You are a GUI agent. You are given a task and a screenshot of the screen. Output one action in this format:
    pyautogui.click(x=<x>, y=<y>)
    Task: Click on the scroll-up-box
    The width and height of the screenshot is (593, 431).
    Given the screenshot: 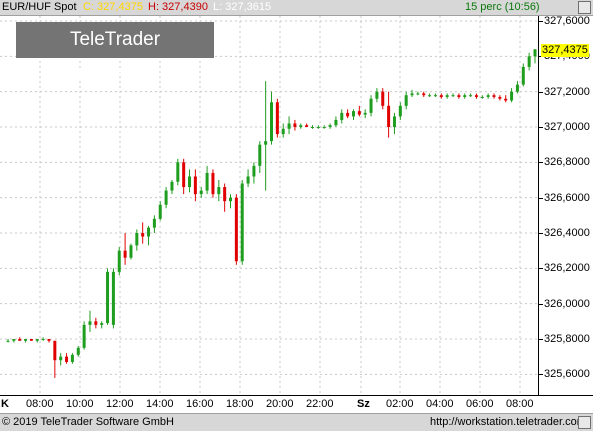 What is the action you would take?
    pyautogui.click(x=584, y=7)
    